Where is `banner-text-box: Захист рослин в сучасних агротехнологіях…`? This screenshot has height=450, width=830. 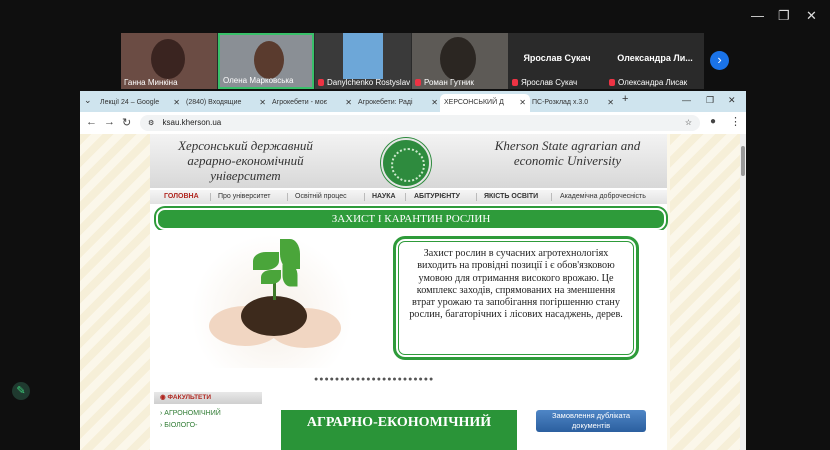
banner-text-box: Захист рослин в сучасних агротехнологіях… is located at coordinates (516, 298).